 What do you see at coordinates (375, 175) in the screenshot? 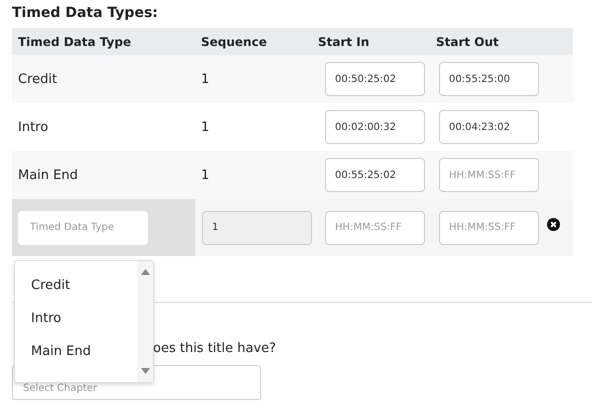
I see `time-field: 00:55:25:02` at bounding box center [375, 175].